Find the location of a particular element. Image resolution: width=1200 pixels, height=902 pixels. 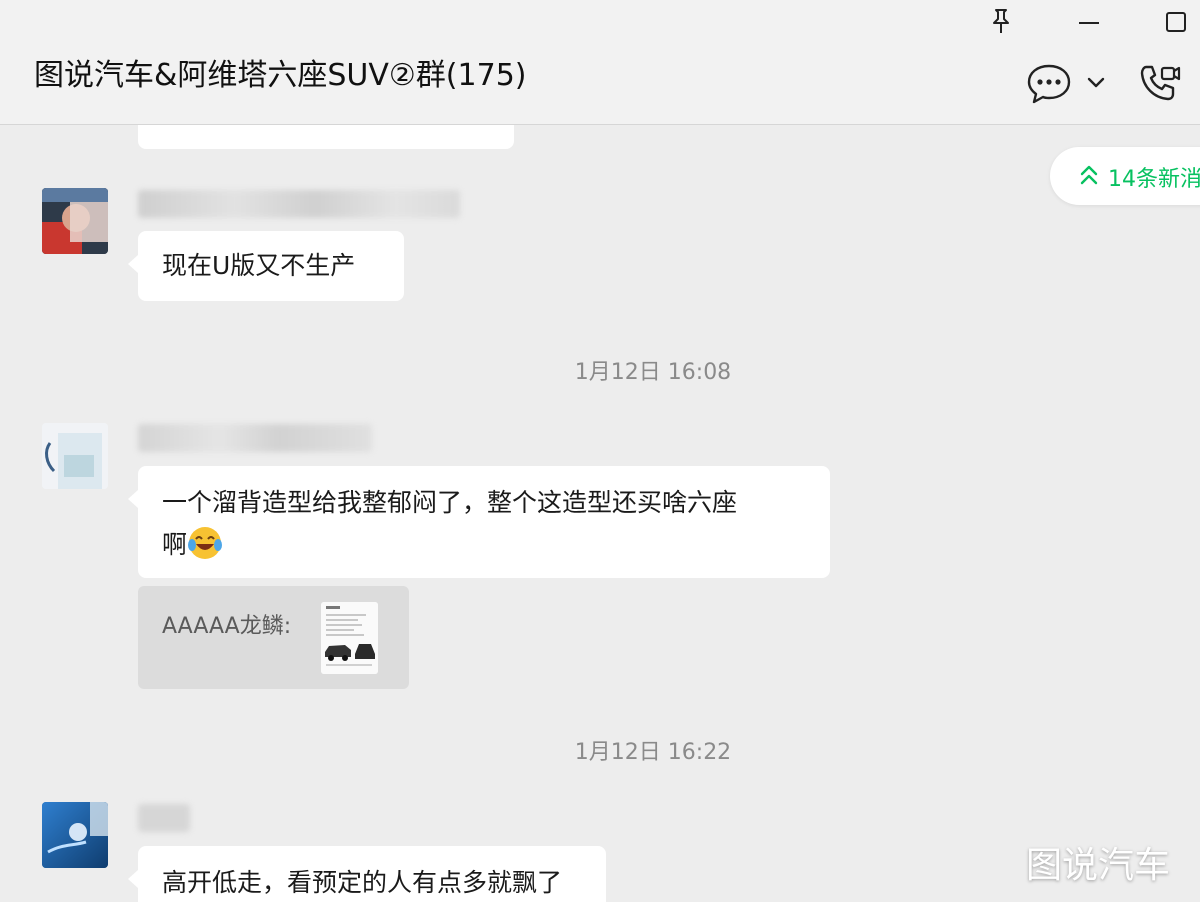

message-text: 高开低走，看预定的人有点多就飘了 is located at coordinates (362, 882).